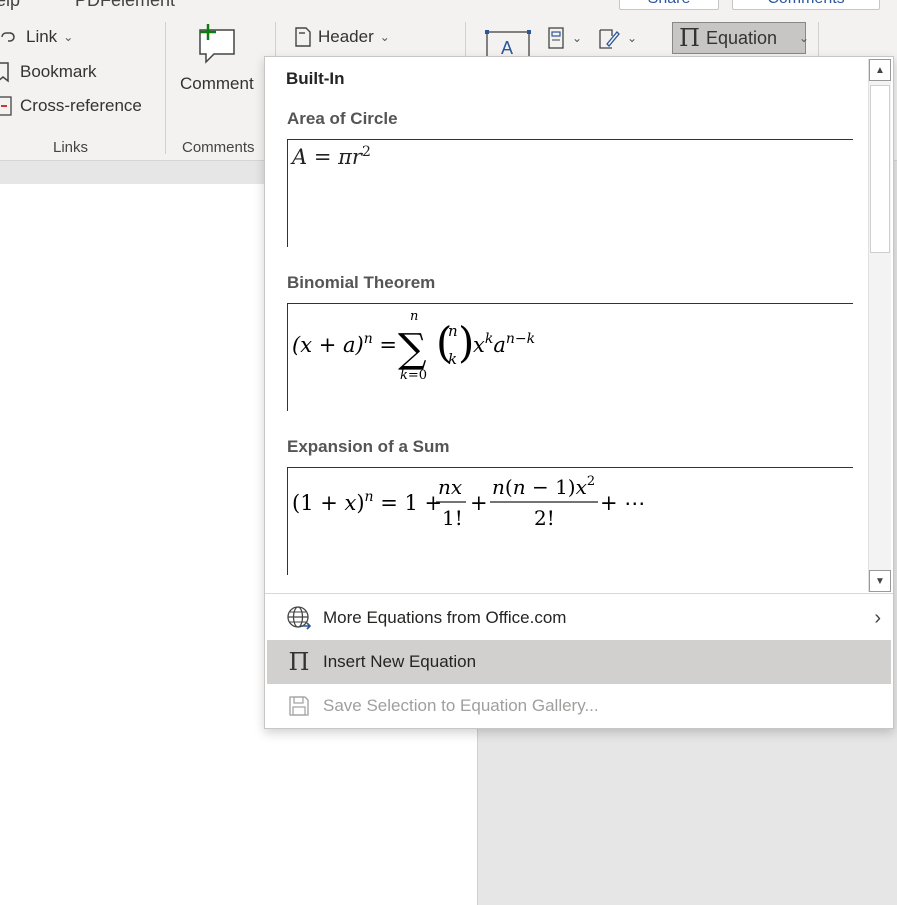 This screenshot has width=897, height=905. Describe the element at coordinates (361, 282) in the screenshot. I see `equation-title: Binomial Theorem` at that location.